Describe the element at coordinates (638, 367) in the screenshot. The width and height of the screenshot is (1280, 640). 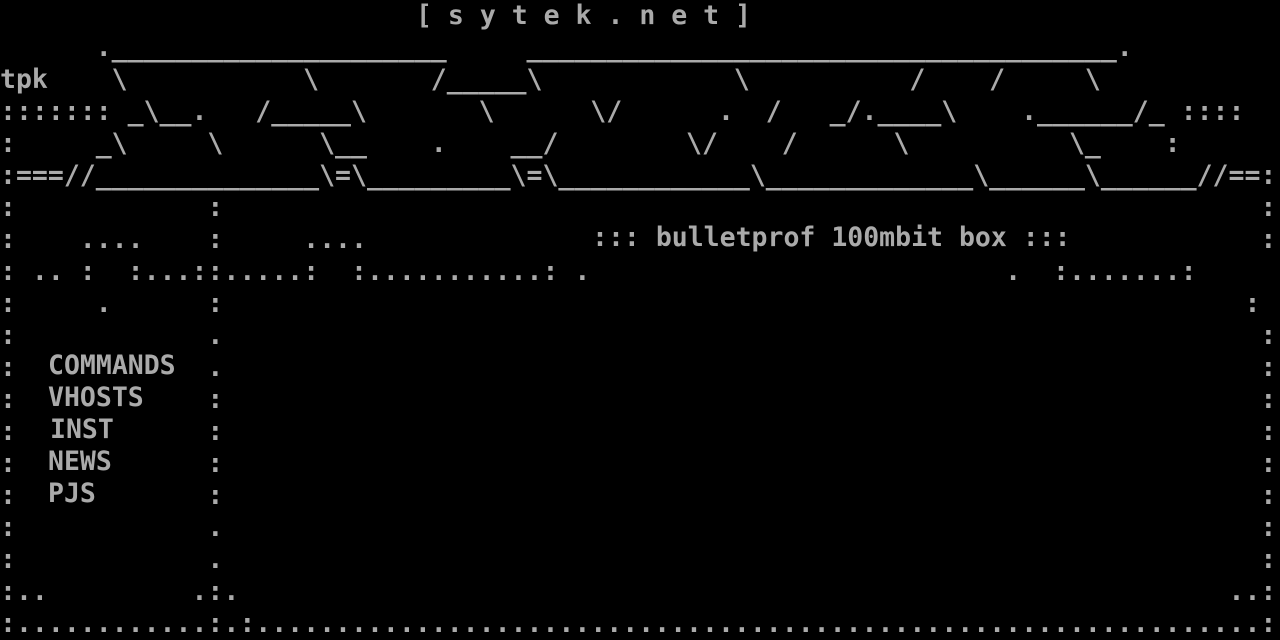
I see `frame-line-11: : . :` at that location.